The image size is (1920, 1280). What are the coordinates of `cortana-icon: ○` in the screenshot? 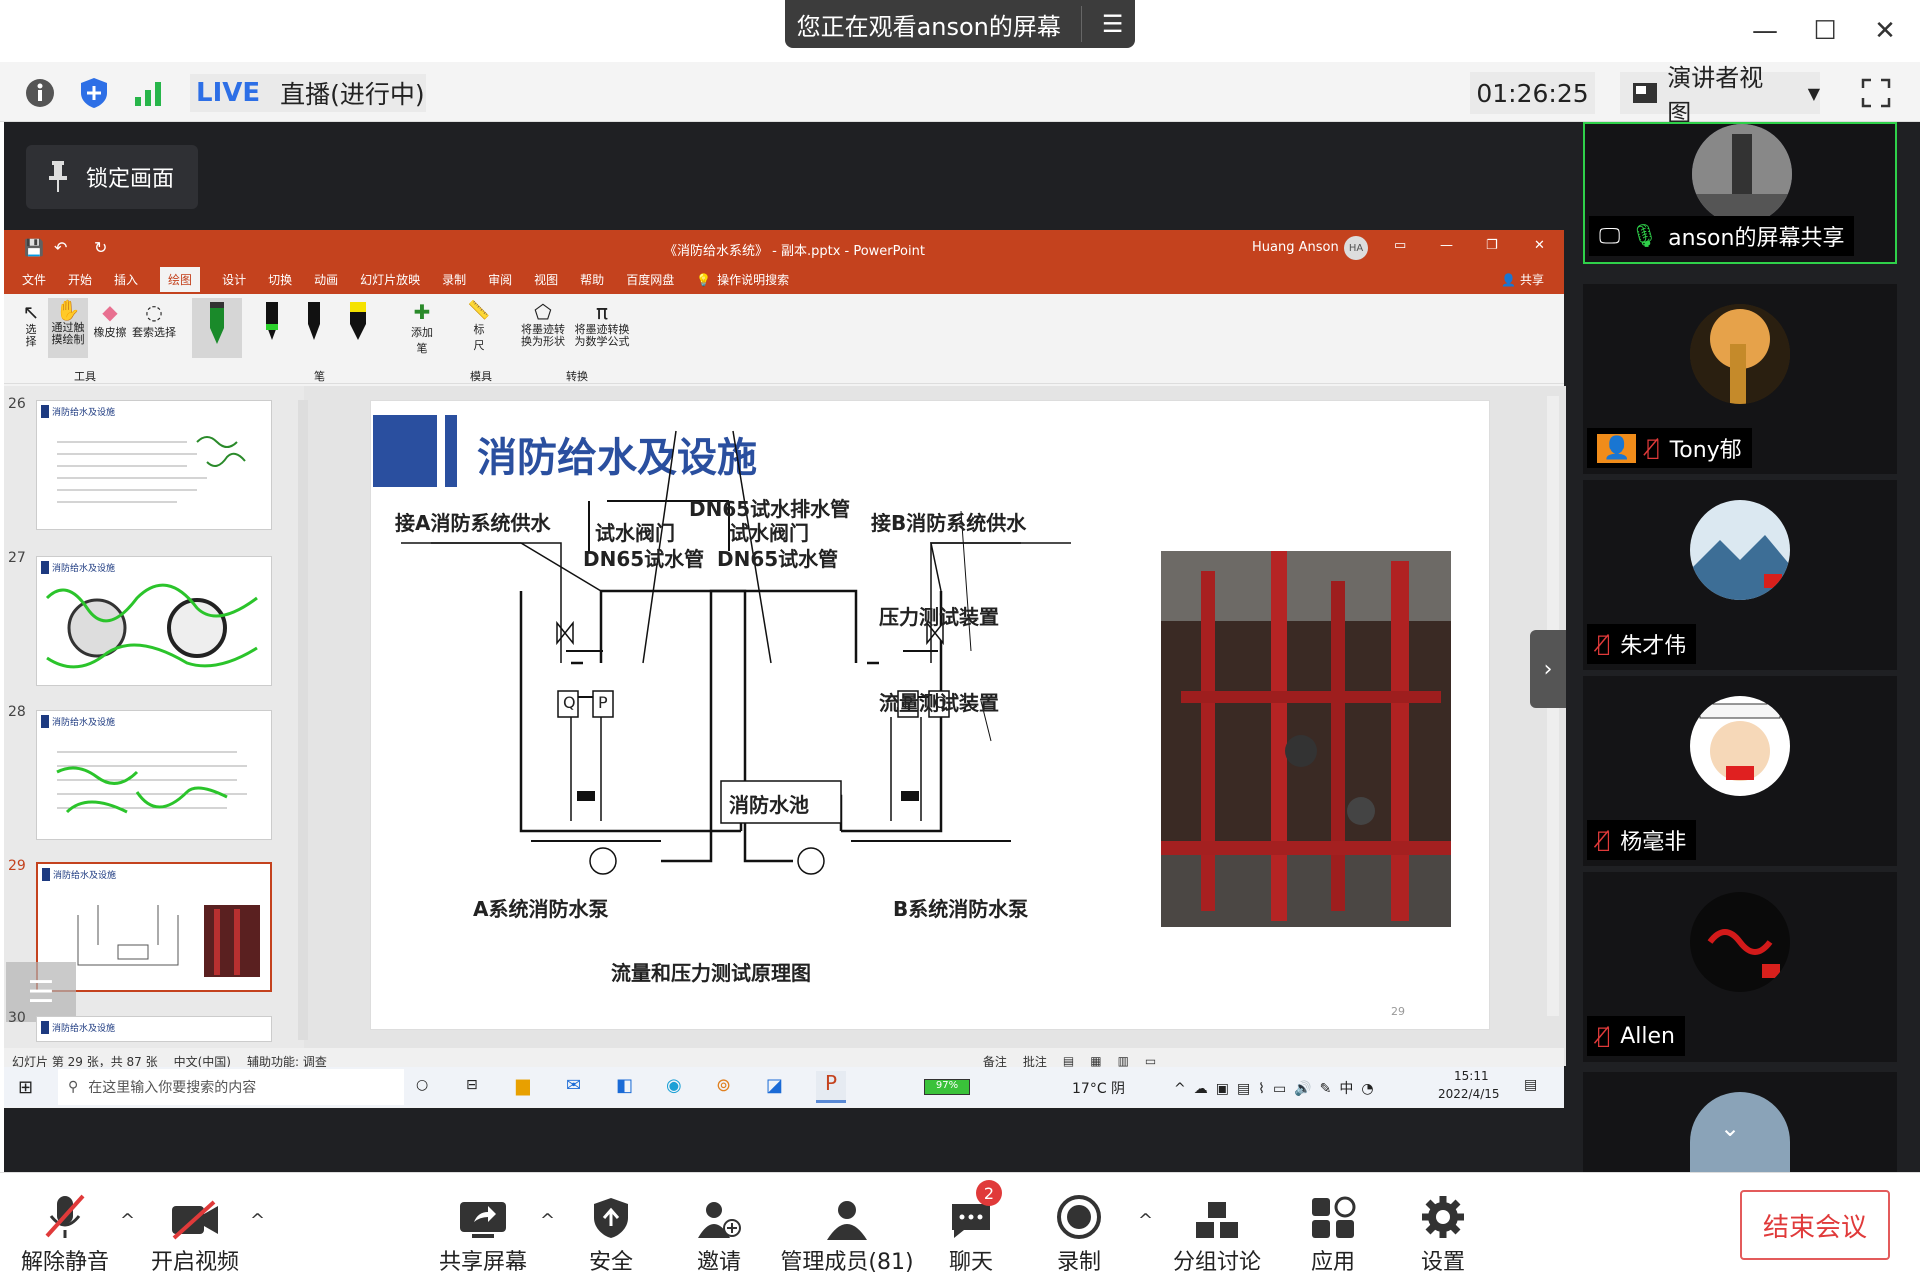 It's located at (422, 1085).